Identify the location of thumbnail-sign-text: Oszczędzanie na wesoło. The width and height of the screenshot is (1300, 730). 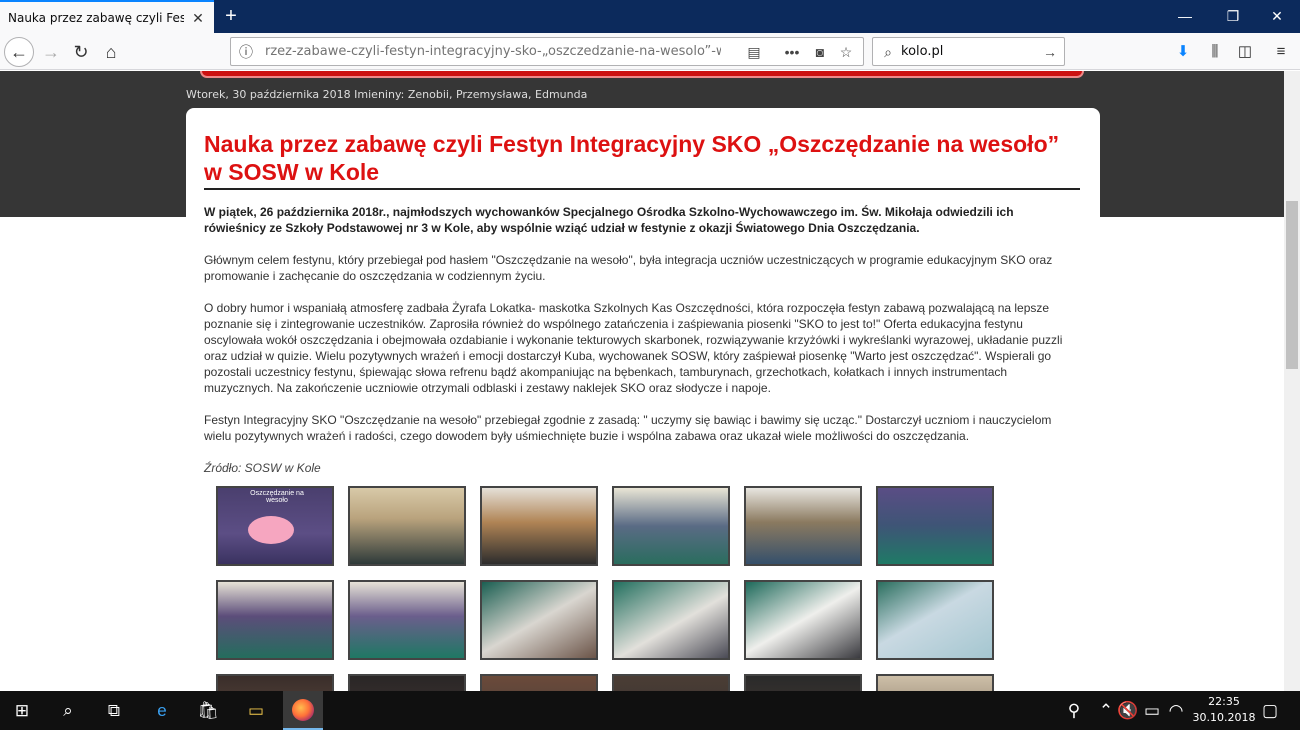
(277, 497).